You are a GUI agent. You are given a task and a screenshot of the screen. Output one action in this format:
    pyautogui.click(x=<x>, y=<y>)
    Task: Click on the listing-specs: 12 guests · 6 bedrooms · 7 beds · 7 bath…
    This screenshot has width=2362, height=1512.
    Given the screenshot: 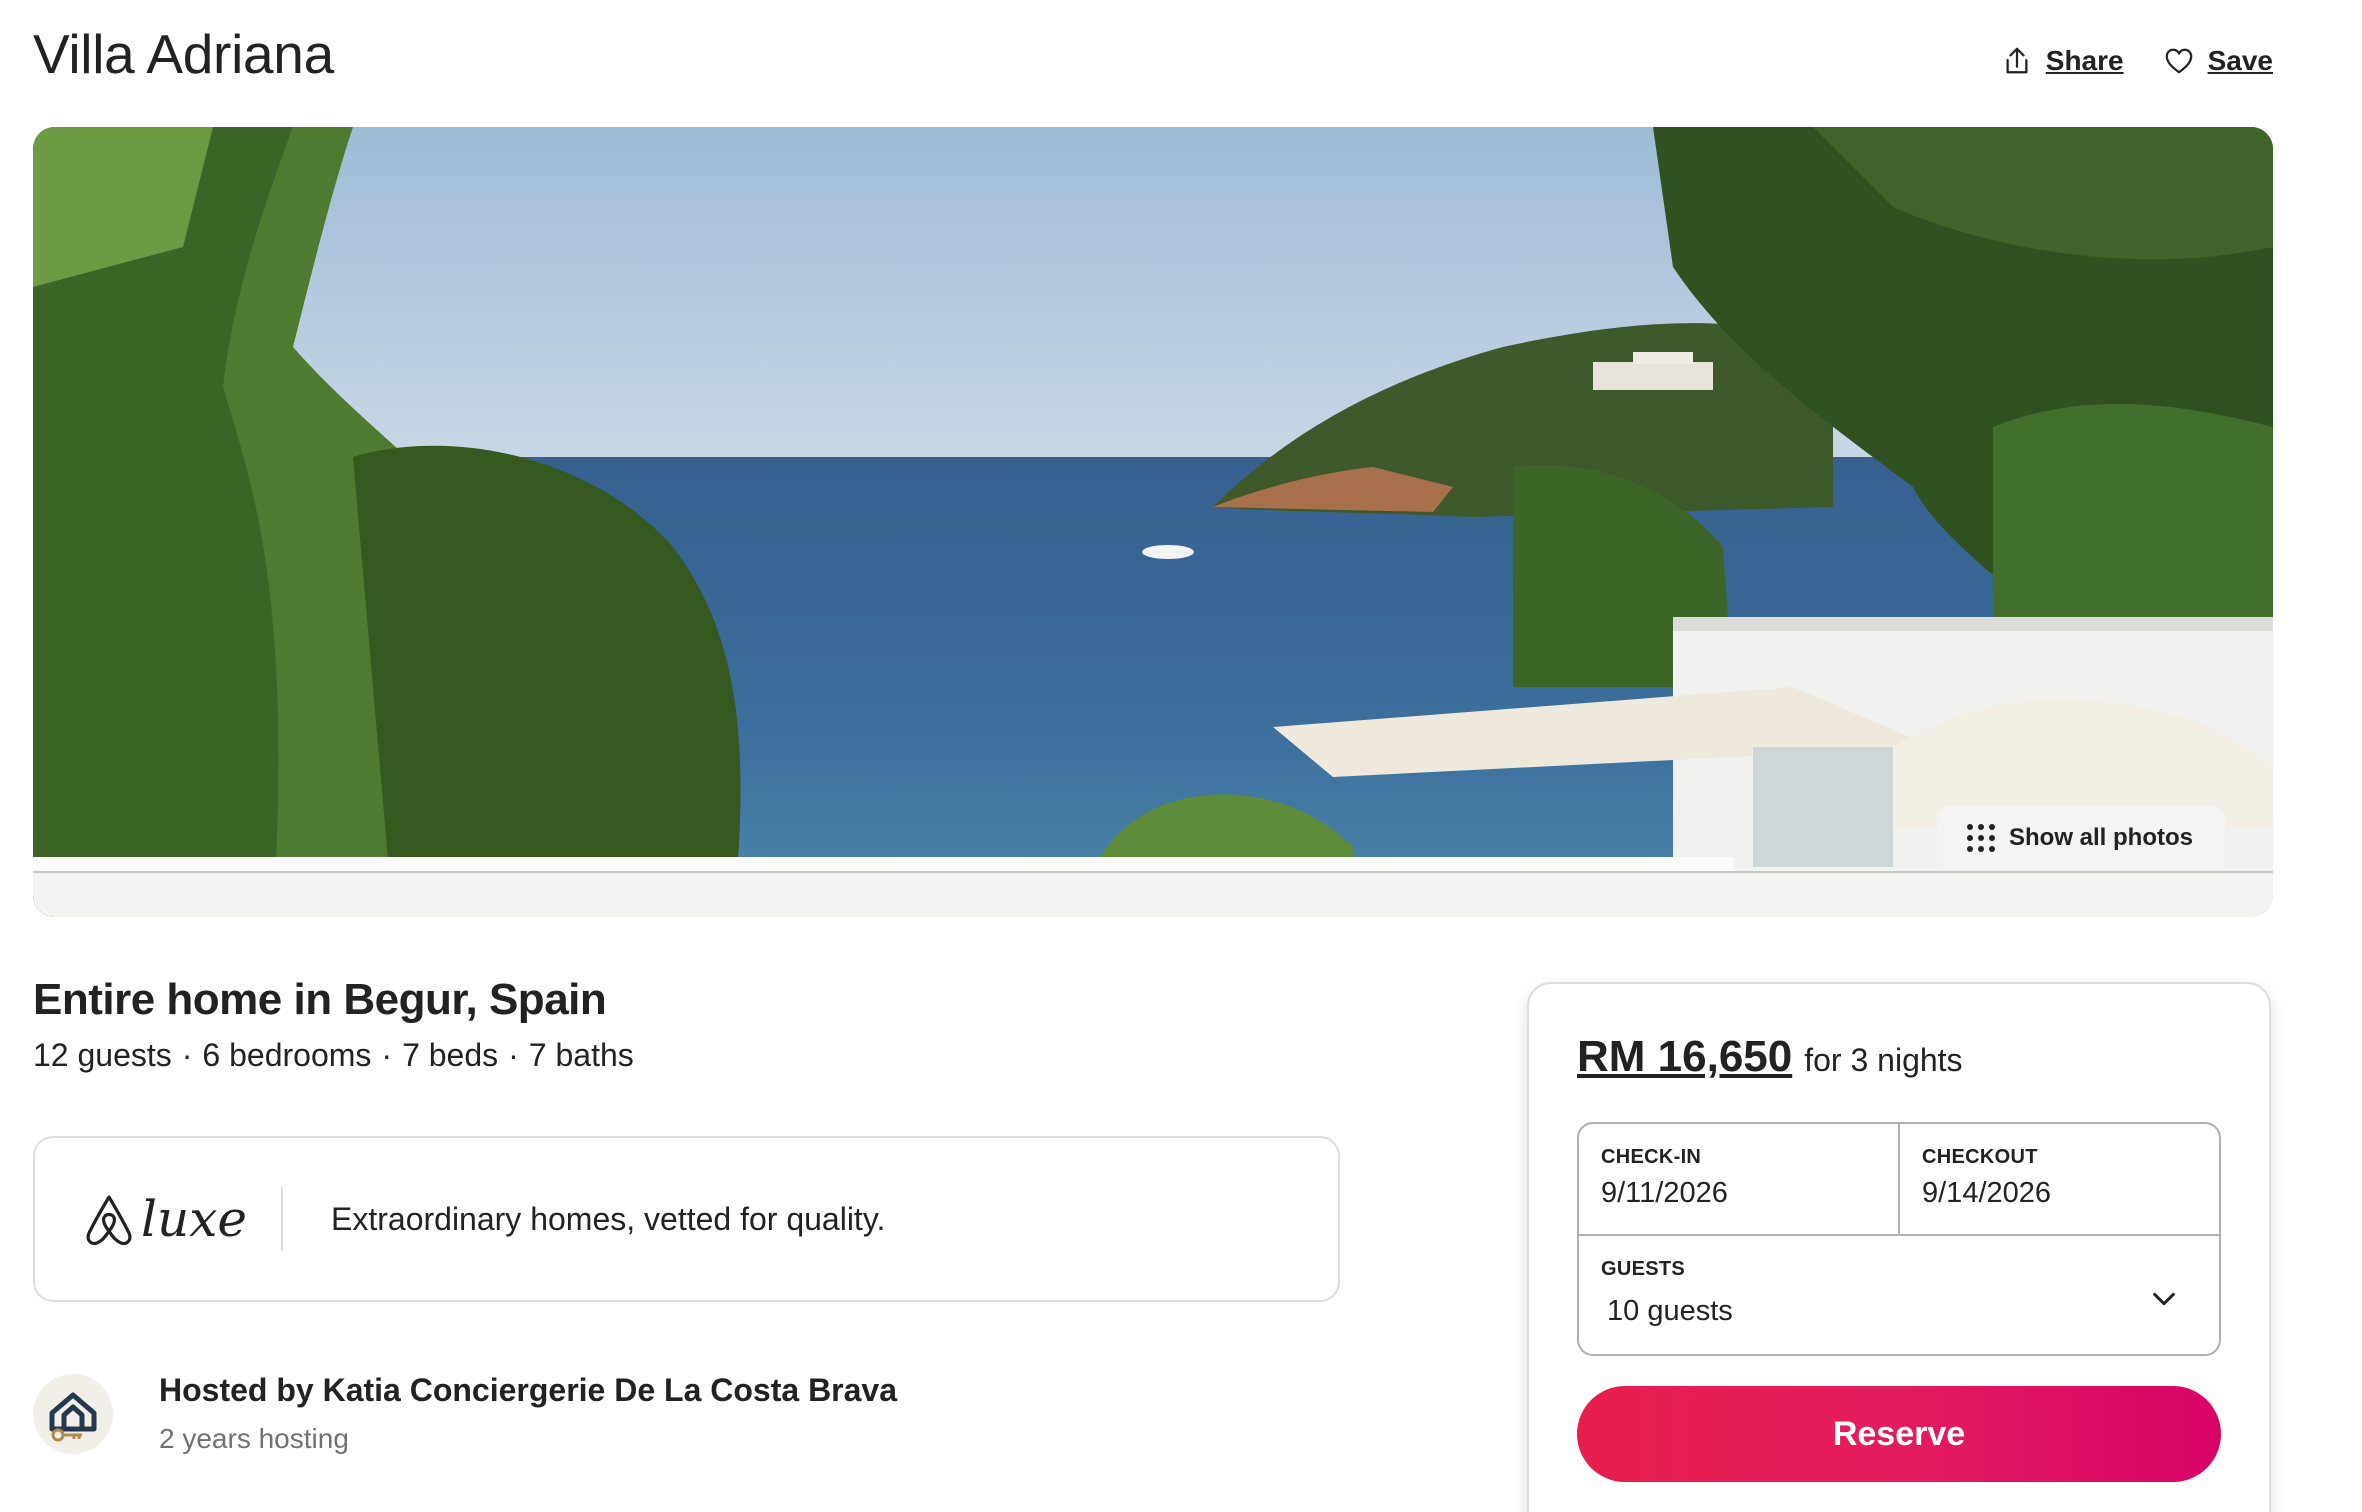 What is the action you would take?
    pyautogui.click(x=688, y=1055)
    